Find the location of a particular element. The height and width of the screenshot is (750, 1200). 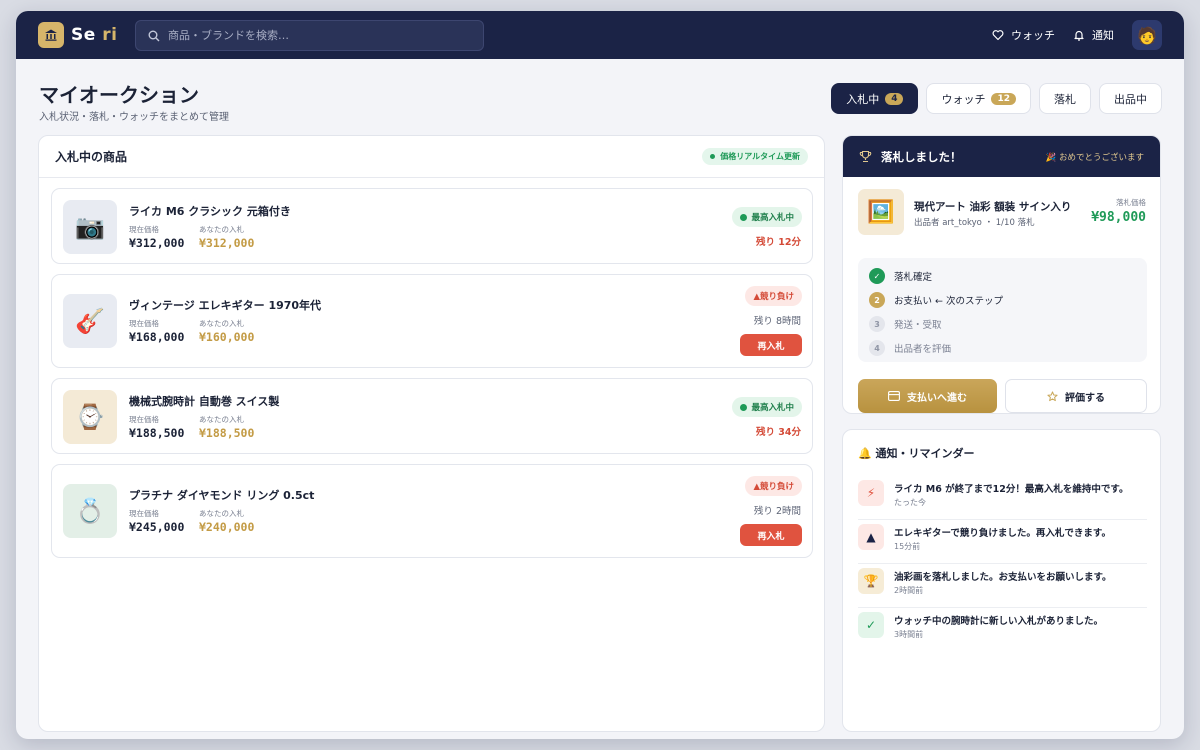

step-shipping: 3 発送・受取 is located at coordinates (905, 324).